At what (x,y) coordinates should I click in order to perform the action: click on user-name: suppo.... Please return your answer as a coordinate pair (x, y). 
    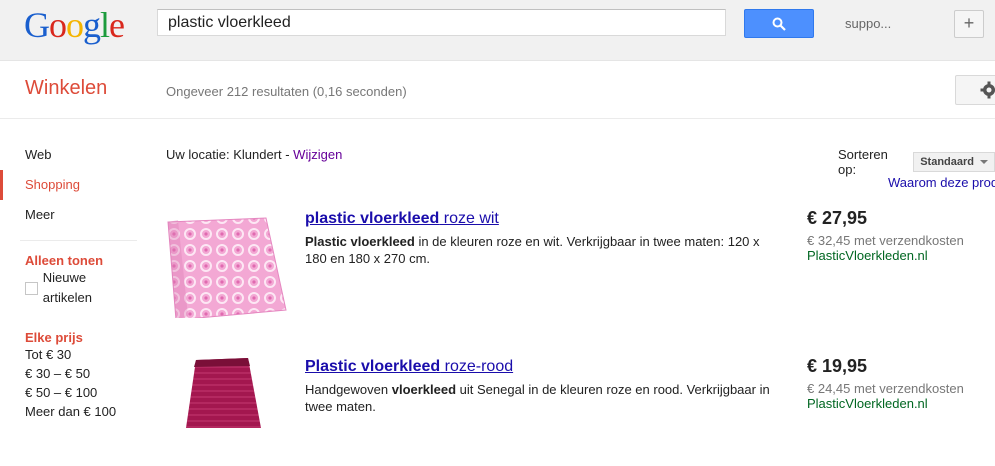
    Looking at the image, I should click on (868, 23).